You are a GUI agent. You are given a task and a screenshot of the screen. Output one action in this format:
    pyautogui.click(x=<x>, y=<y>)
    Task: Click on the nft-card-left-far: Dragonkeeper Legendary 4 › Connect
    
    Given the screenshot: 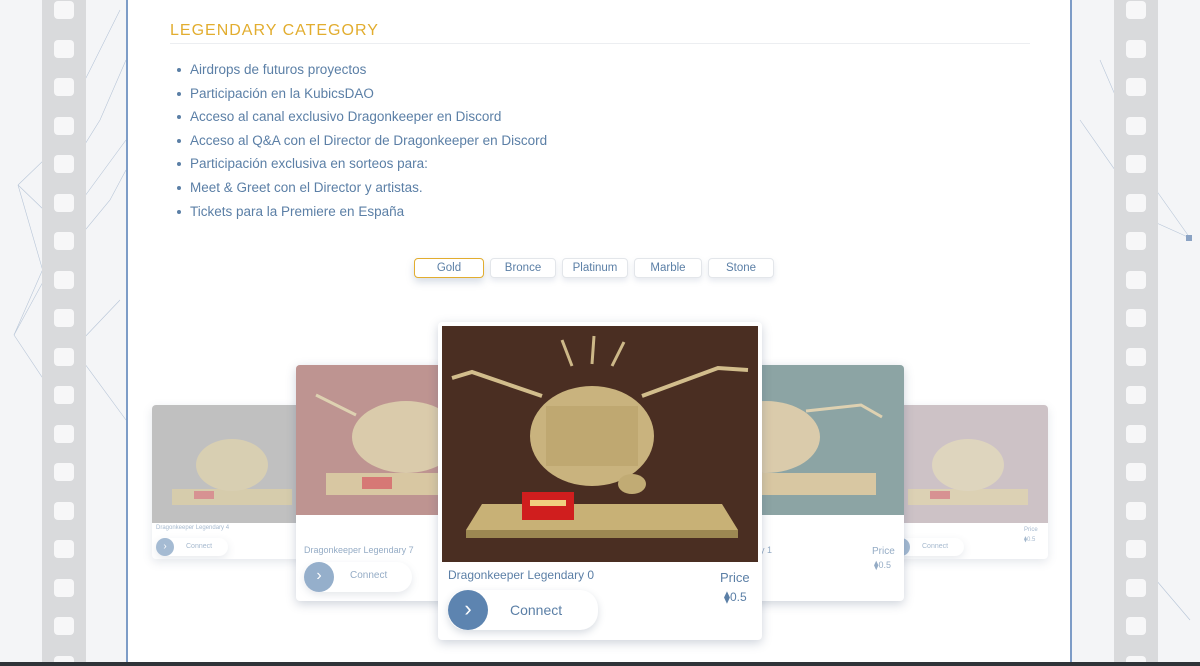 What is the action you would take?
    pyautogui.click(x=232, y=482)
    